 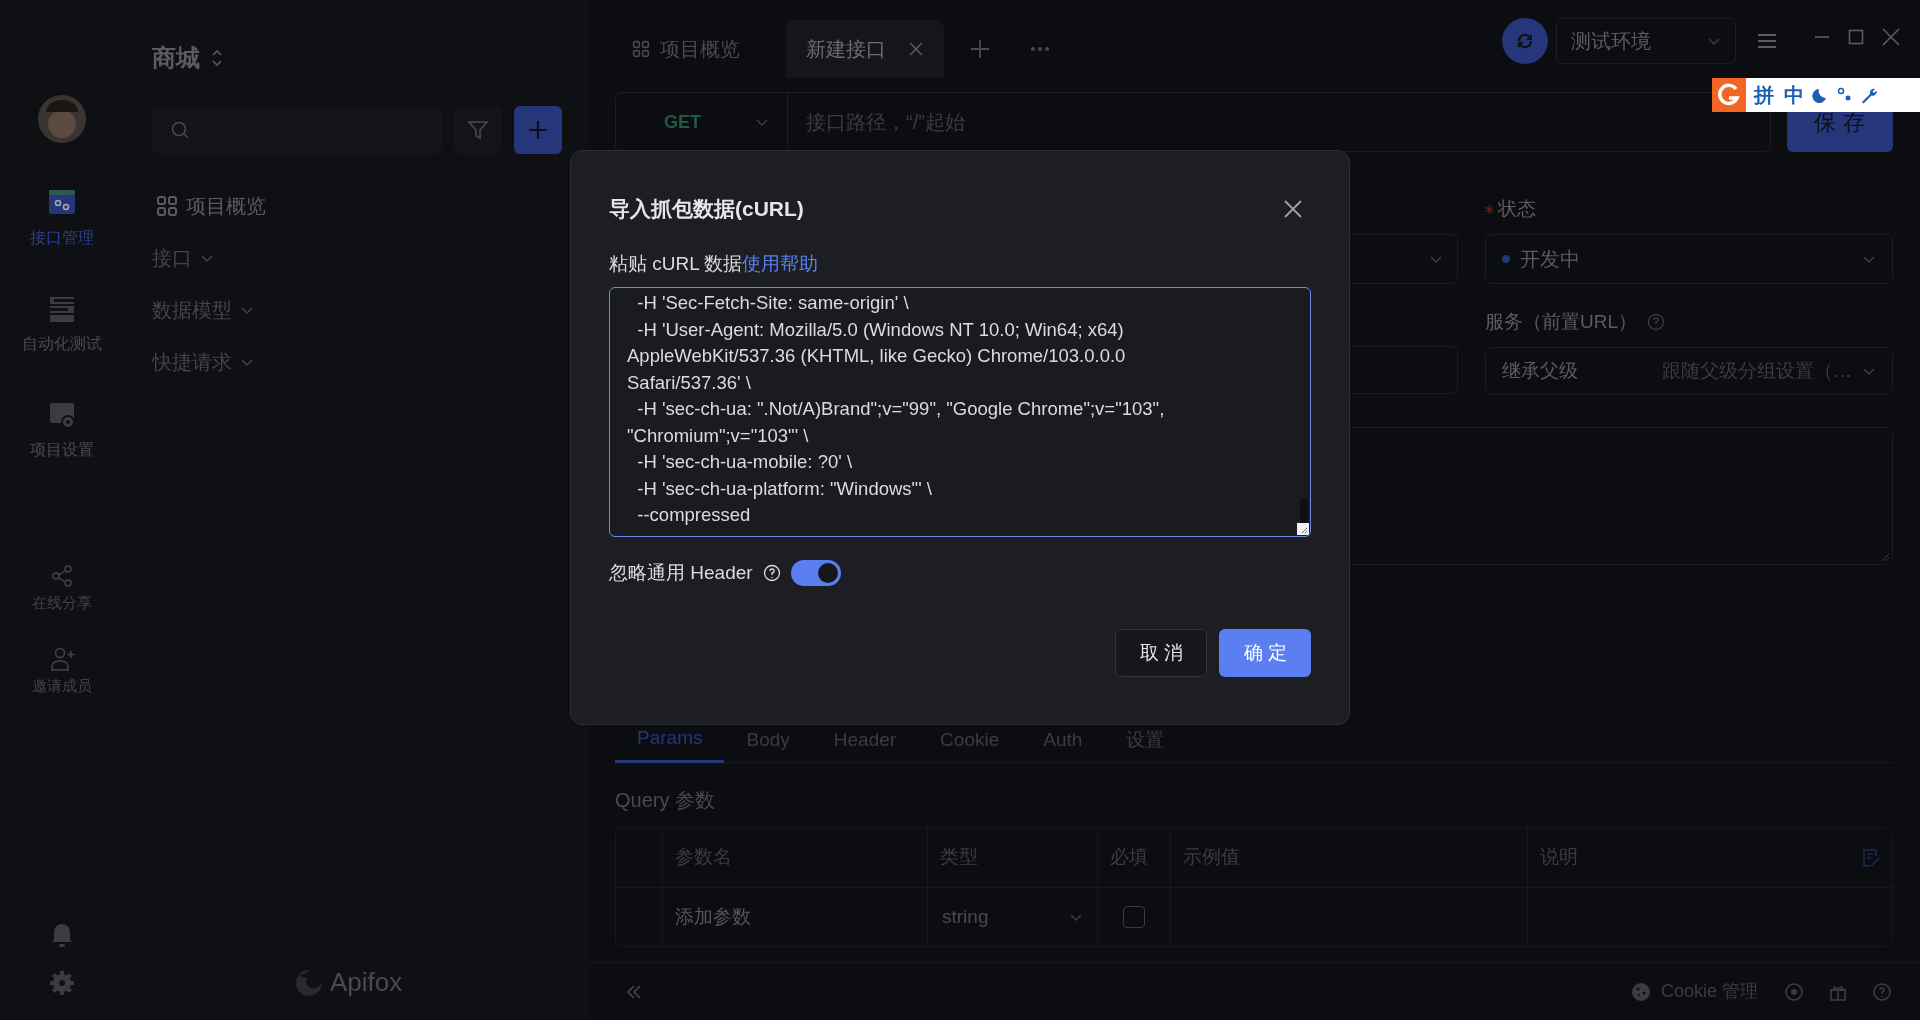 I want to click on help-link: 使用帮助, so click(x=780, y=264).